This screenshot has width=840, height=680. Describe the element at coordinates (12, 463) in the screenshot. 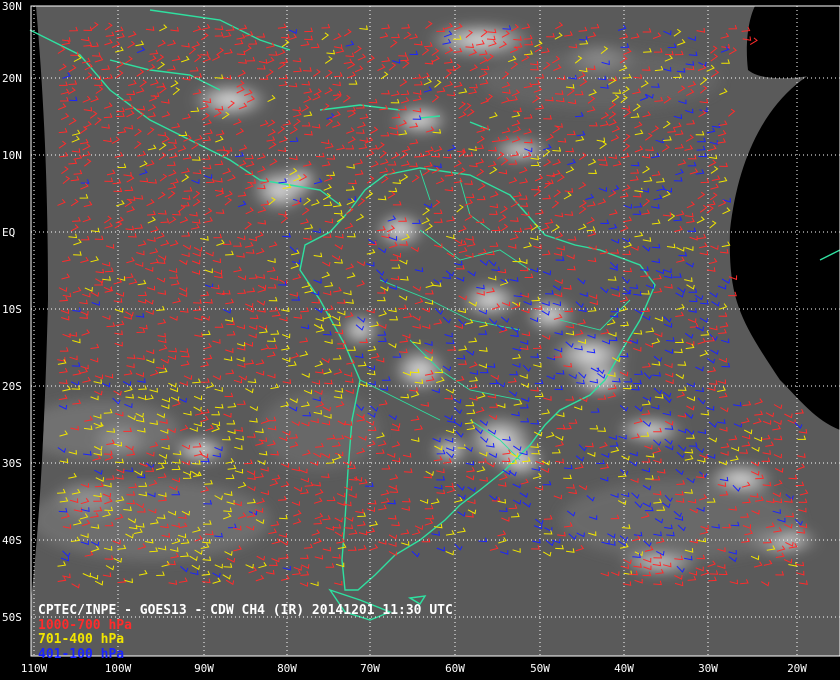

I see `lat-tick-label: 30S` at that location.